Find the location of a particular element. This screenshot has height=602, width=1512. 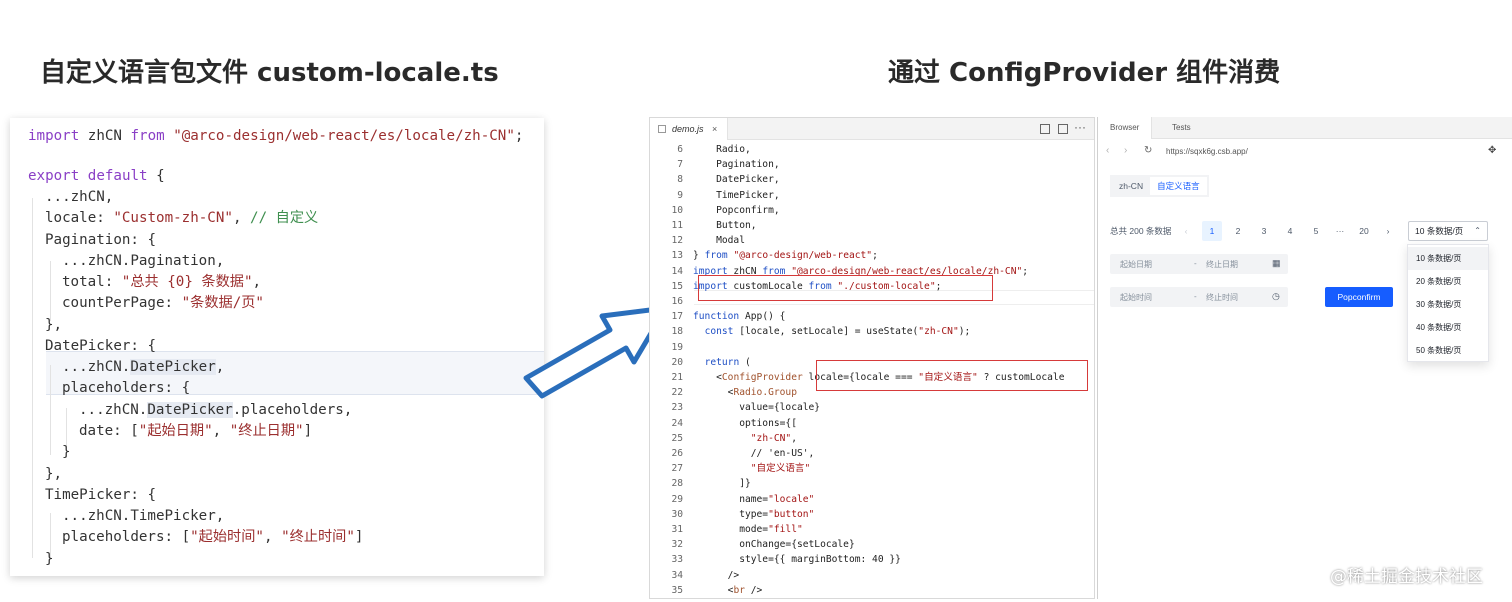

line-number: 24 is located at coordinates (677, 423).